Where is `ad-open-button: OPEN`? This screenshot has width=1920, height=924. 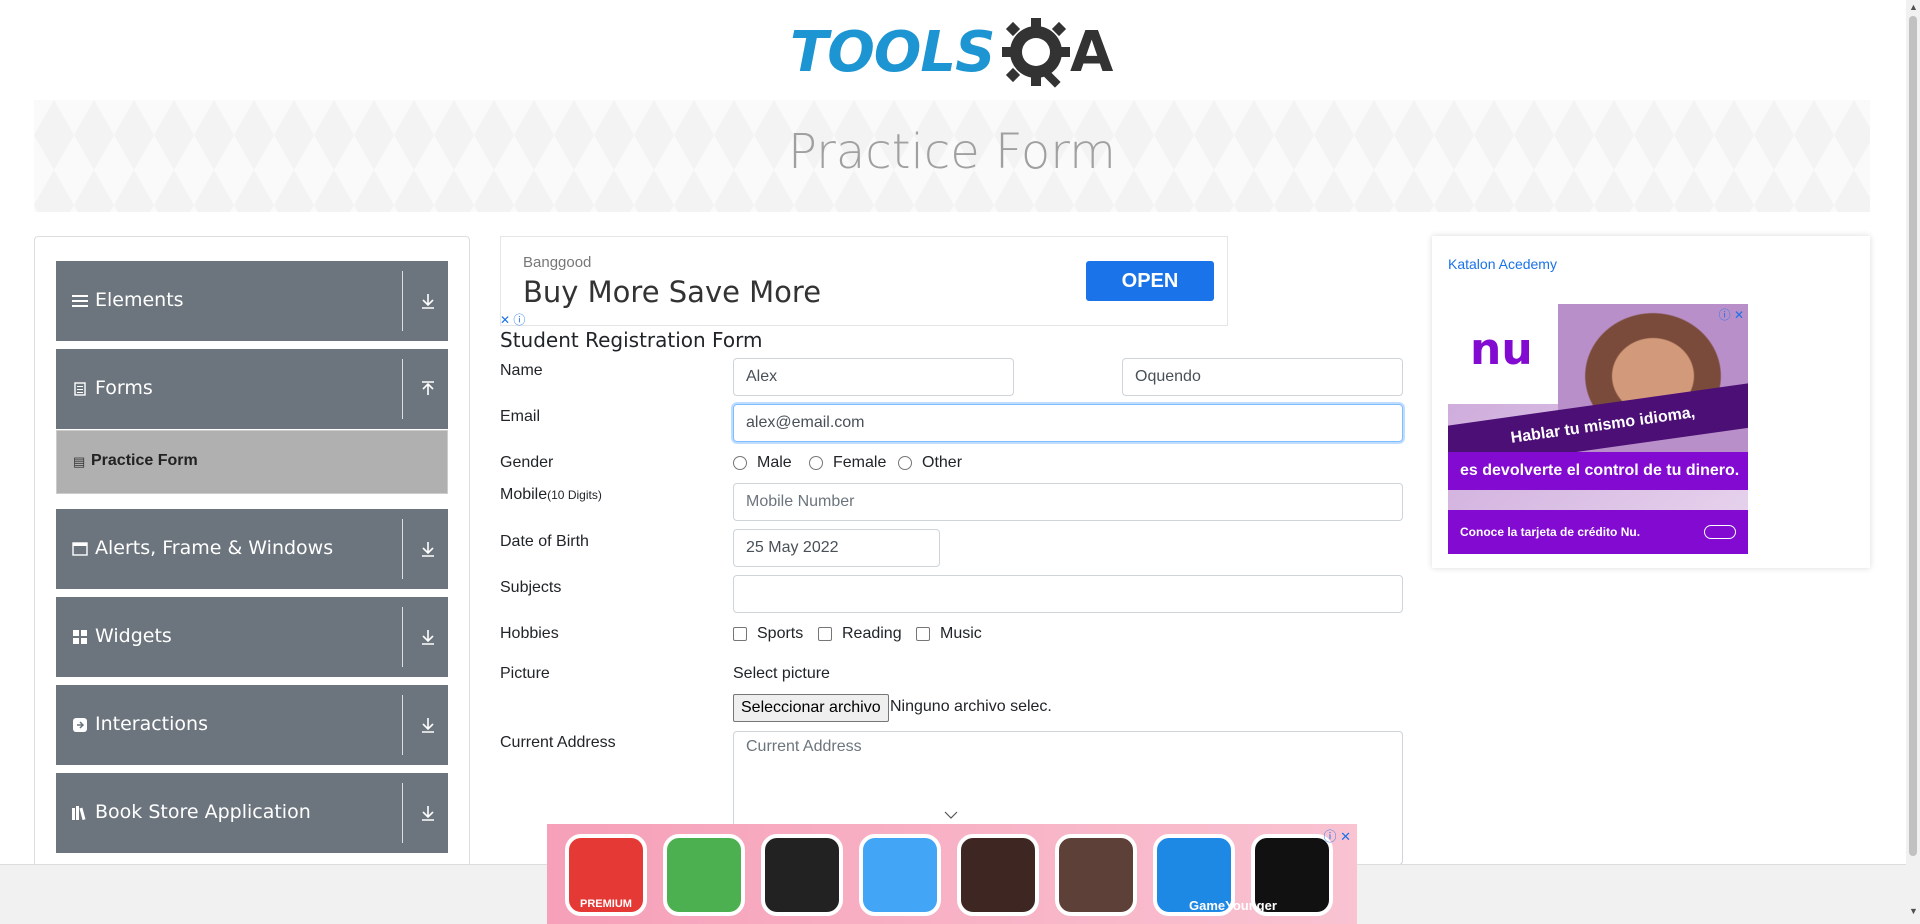 ad-open-button: OPEN is located at coordinates (1150, 281).